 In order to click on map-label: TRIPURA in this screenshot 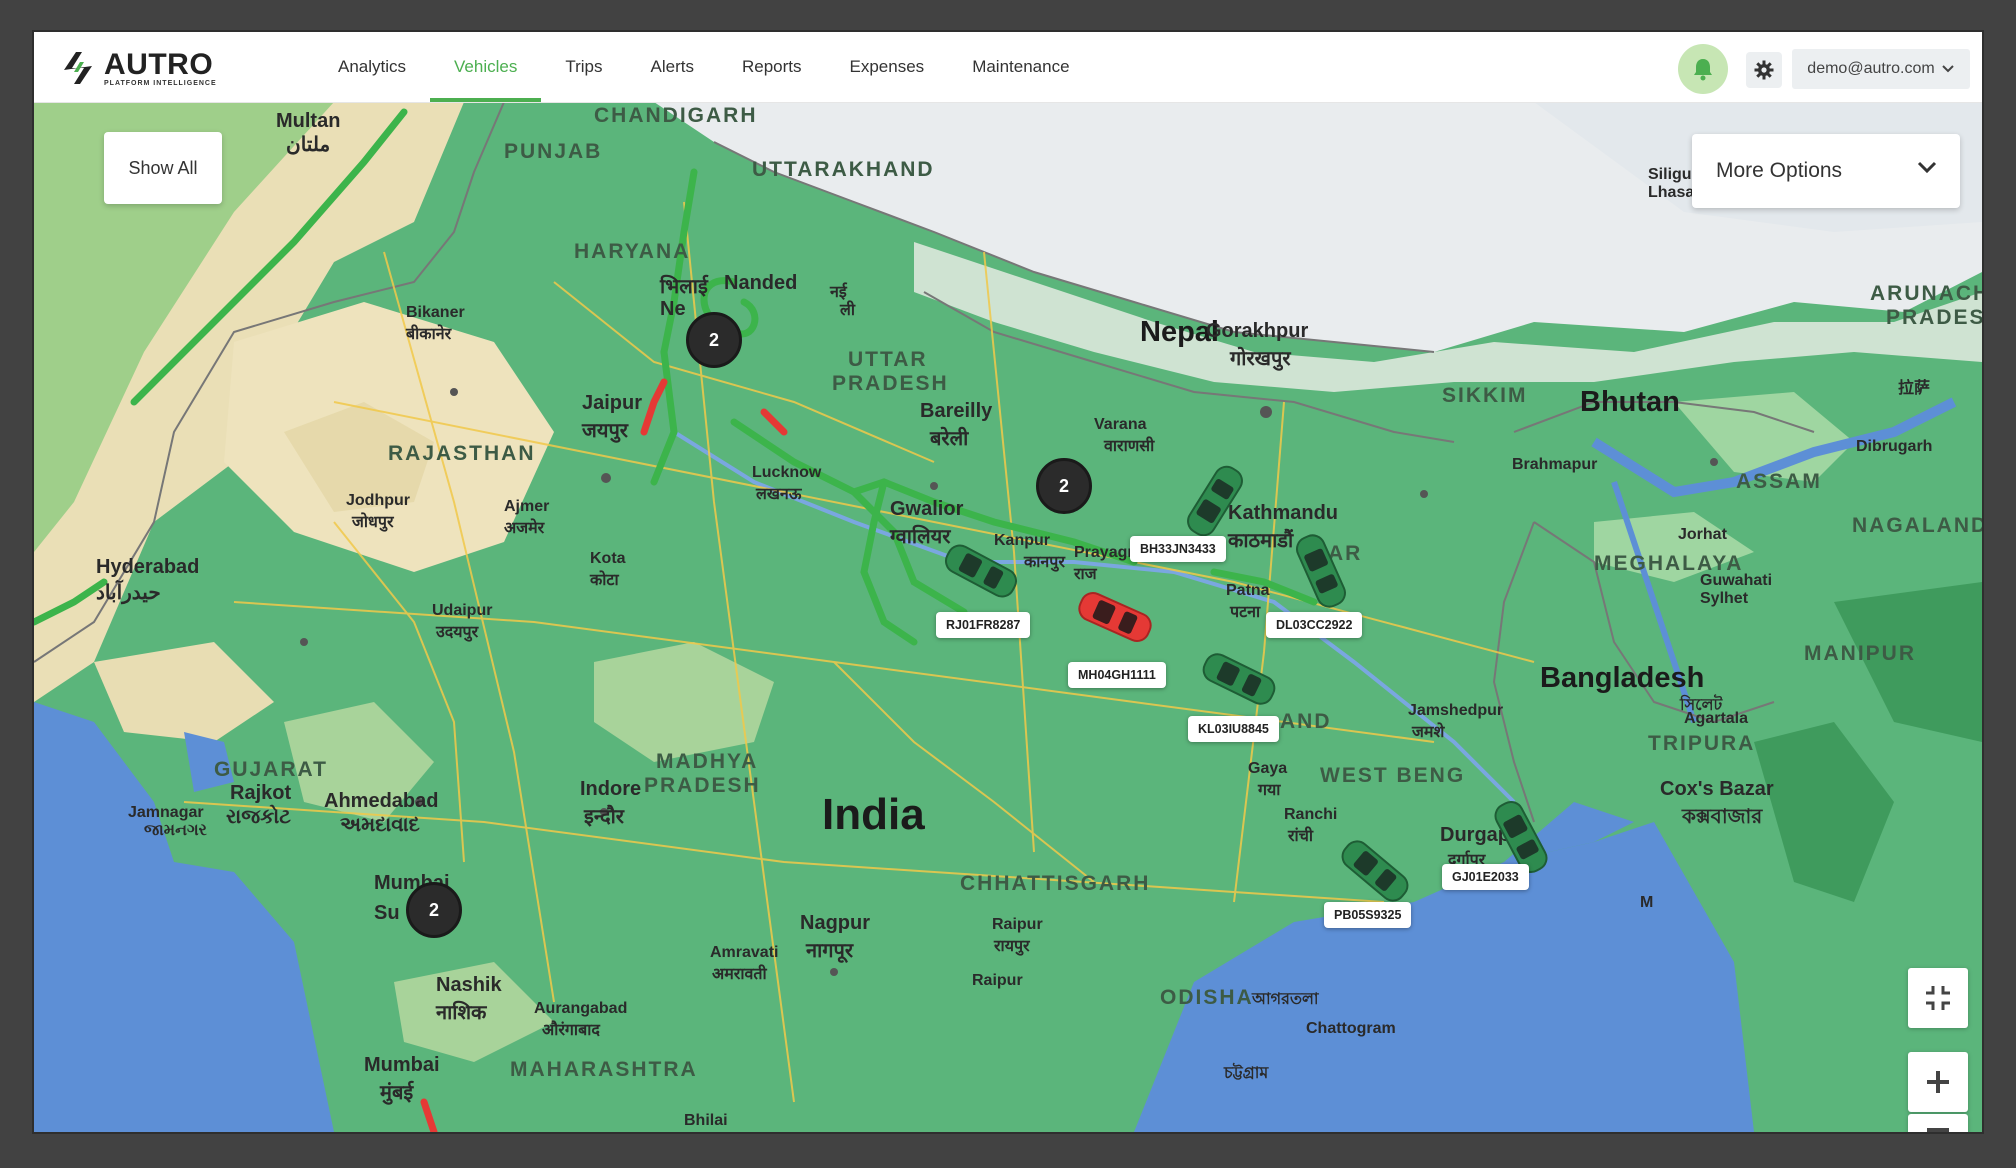, I will do `click(1702, 743)`.